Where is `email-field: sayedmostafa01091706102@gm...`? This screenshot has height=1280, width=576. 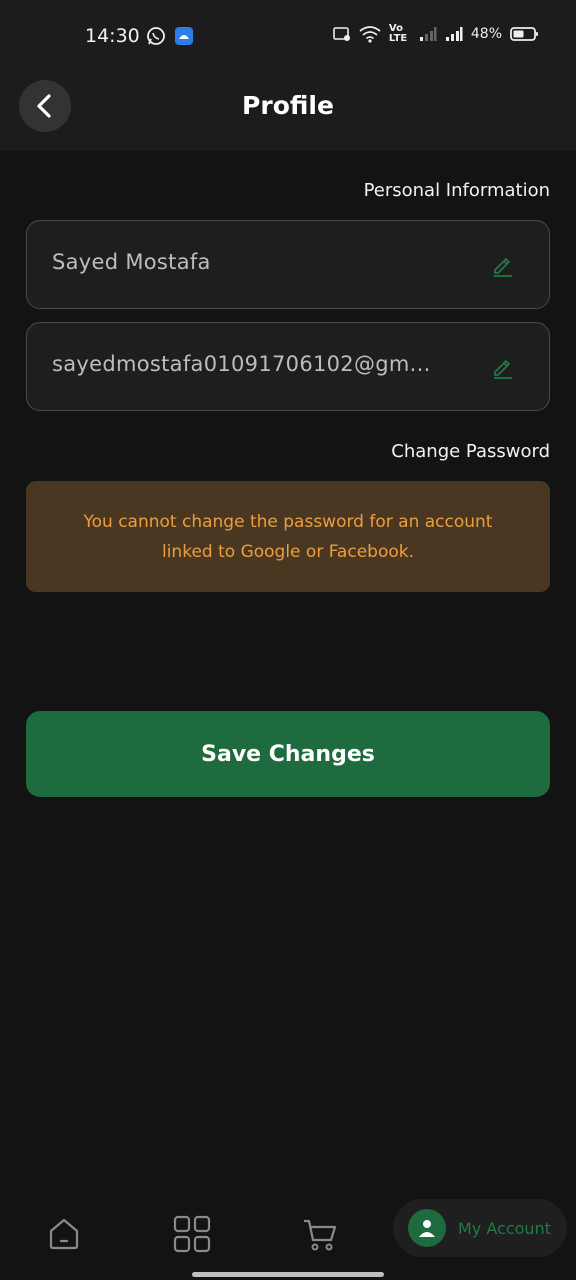 email-field: sayedmostafa01091706102@gm... is located at coordinates (288, 366).